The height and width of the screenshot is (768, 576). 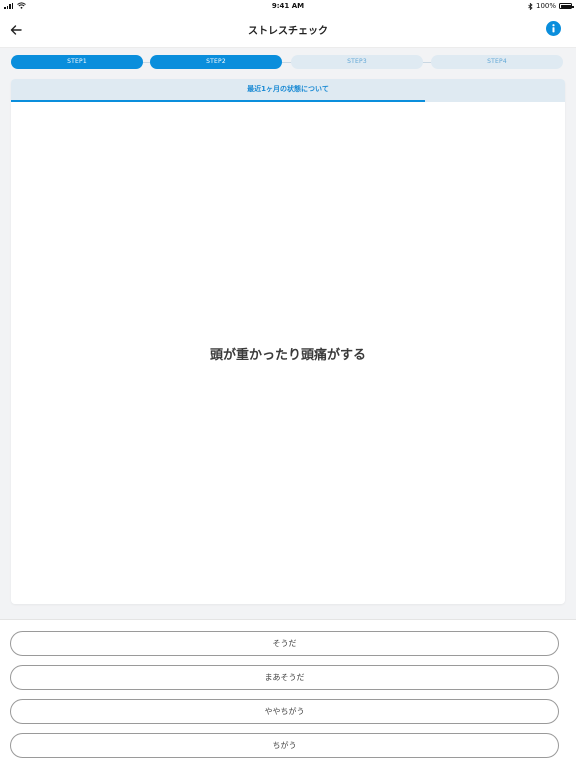 What do you see at coordinates (545, 6) in the screenshot?
I see `battery-percent: 100%` at bounding box center [545, 6].